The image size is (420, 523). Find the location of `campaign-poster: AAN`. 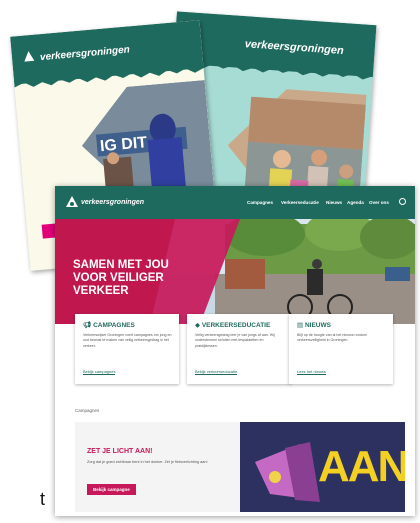

campaign-poster: AAN is located at coordinates (322, 467).